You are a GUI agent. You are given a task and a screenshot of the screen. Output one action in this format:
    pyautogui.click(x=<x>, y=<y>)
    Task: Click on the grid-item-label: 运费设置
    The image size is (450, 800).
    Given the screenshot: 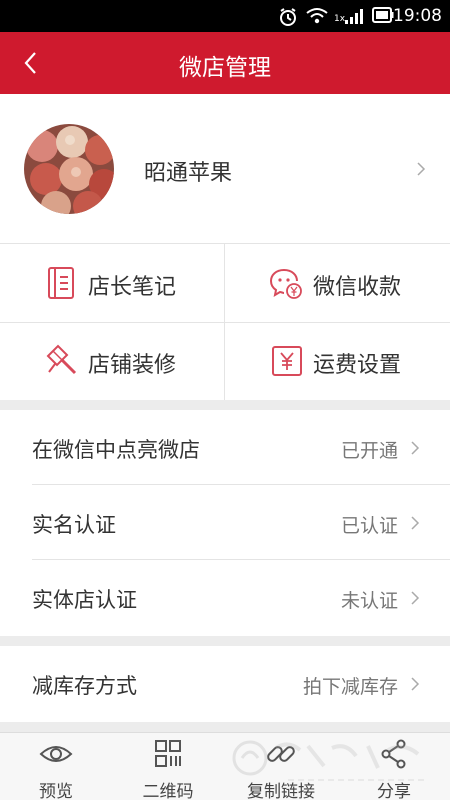 What is the action you would take?
    pyautogui.click(x=357, y=365)
    